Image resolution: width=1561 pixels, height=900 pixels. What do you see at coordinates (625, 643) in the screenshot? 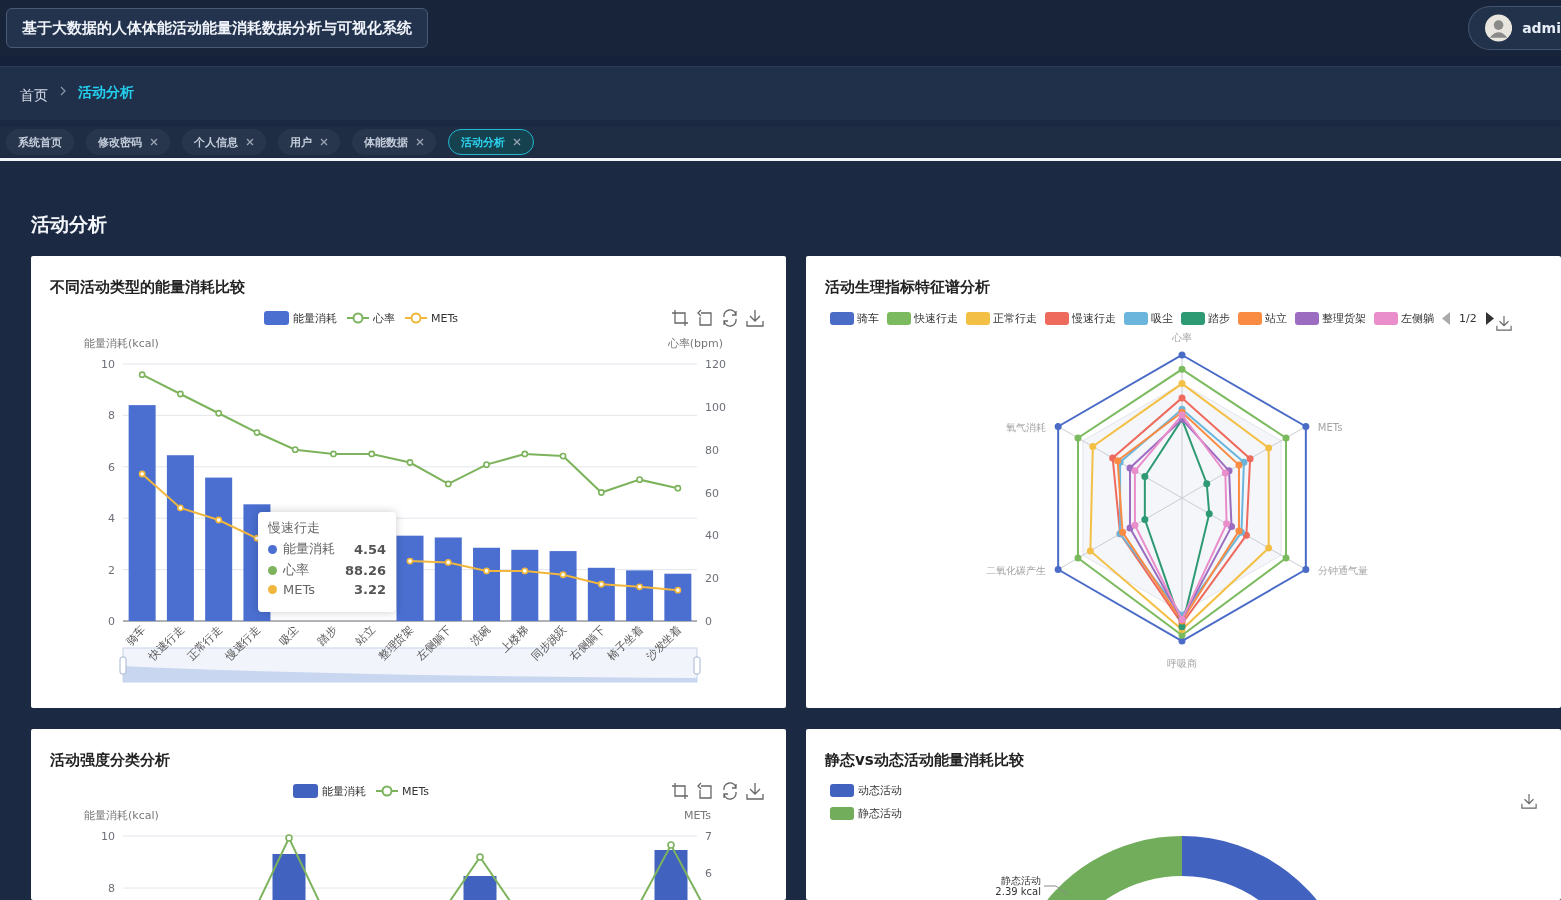
I see `category-label: 椅子坐着` at bounding box center [625, 643].